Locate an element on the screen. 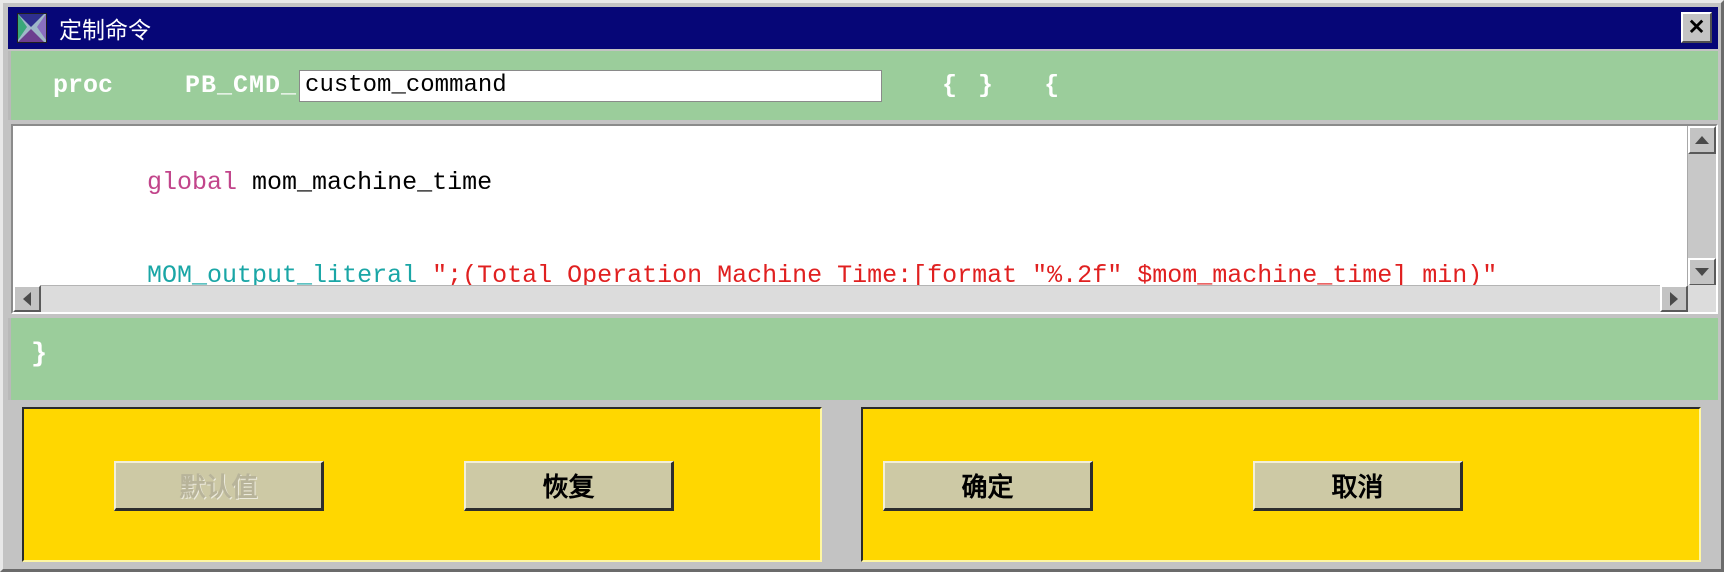 This screenshot has width=1724, height=572. app-hourglass-icon is located at coordinates (32, 28).